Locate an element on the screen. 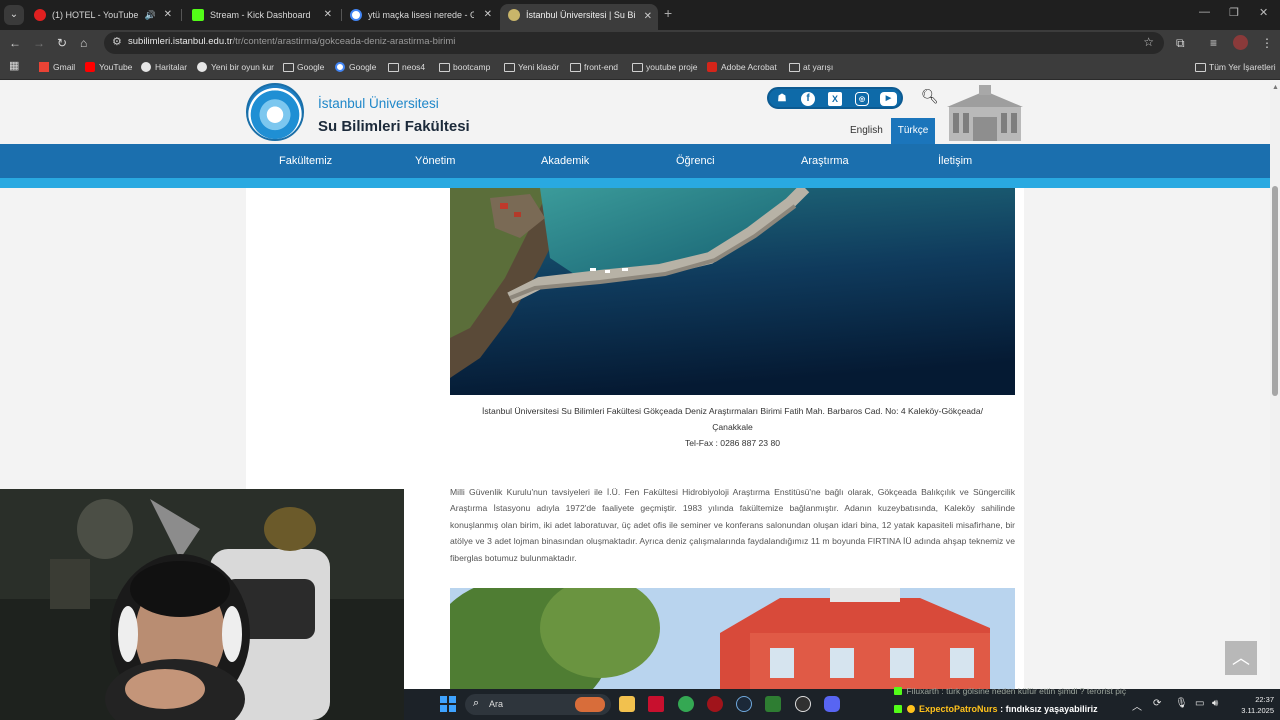 The height and width of the screenshot is (720, 1280). tab-youtube-hotel: (1) HOTEL - YouTube 🔊 ✕ is located at coordinates (102, 15).